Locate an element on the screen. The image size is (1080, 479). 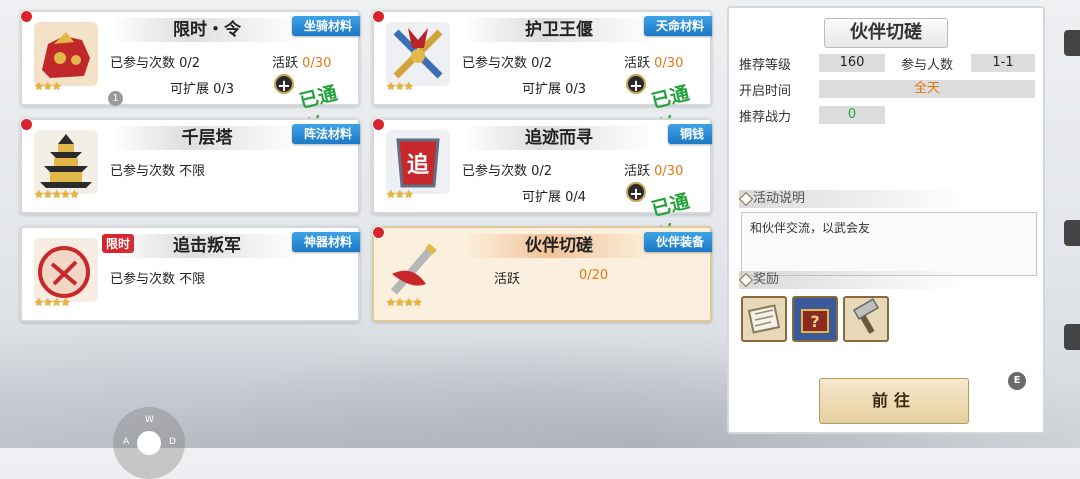
active-row: 活跃 is located at coordinates (507, 277).